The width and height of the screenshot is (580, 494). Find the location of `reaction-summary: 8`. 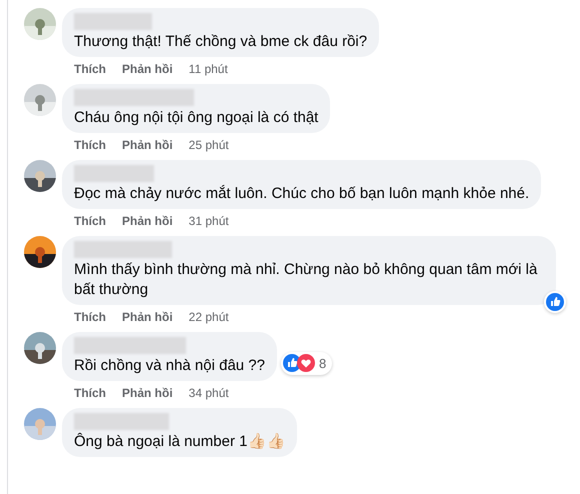

reaction-summary: 8 is located at coordinates (306, 363).